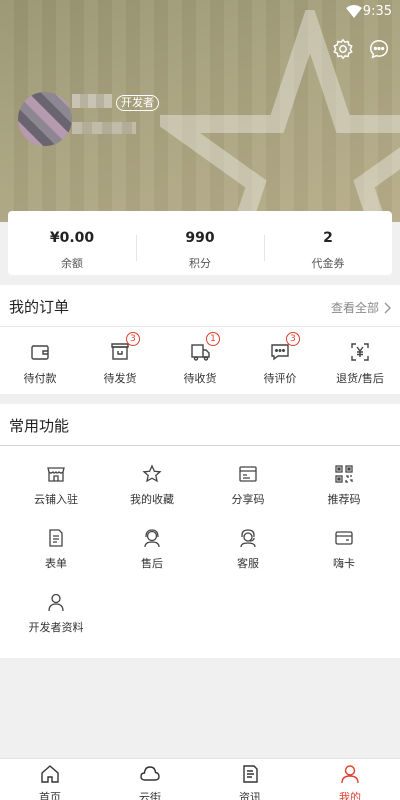 This screenshot has height=800, width=400. I want to click on functions-header: 常用功能, so click(200, 425).